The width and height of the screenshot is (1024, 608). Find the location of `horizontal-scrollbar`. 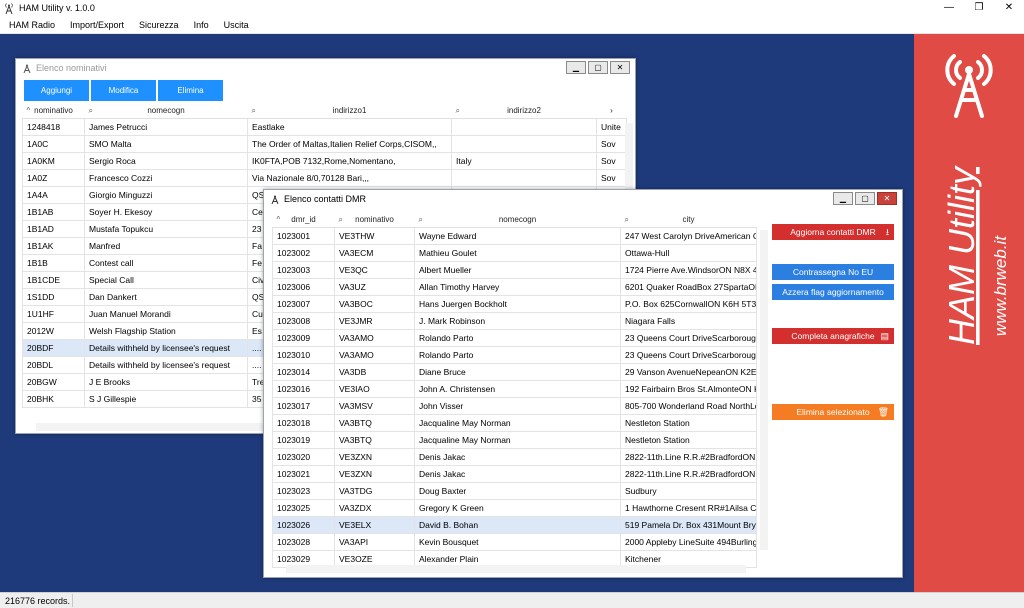

horizontal-scrollbar is located at coordinates (516, 569).